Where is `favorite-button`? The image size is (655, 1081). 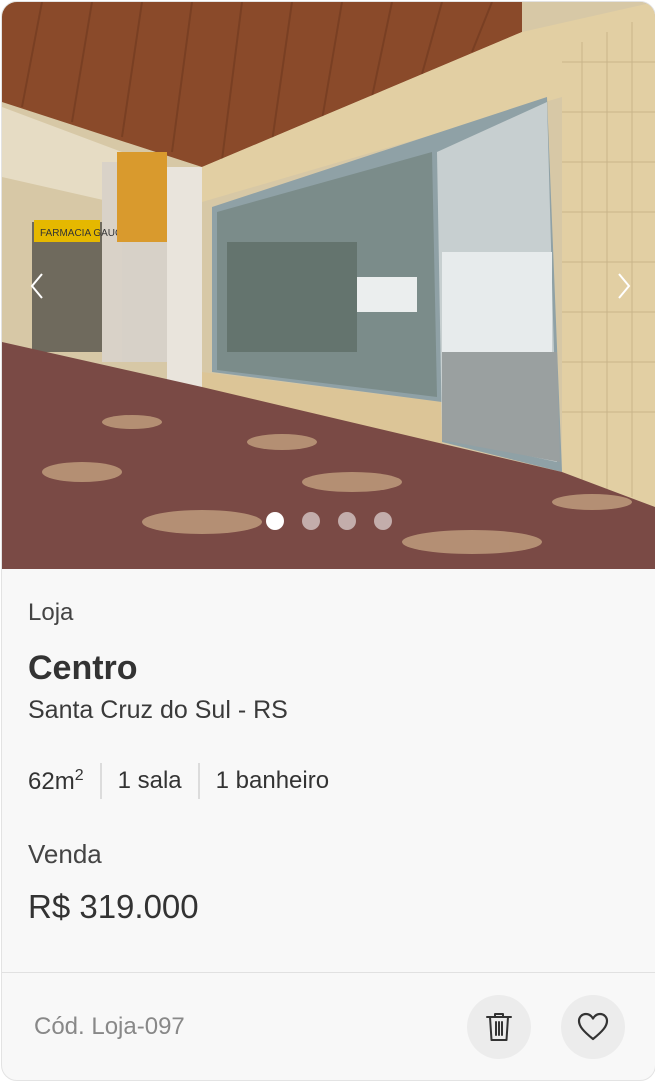
favorite-button is located at coordinates (593, 1026).